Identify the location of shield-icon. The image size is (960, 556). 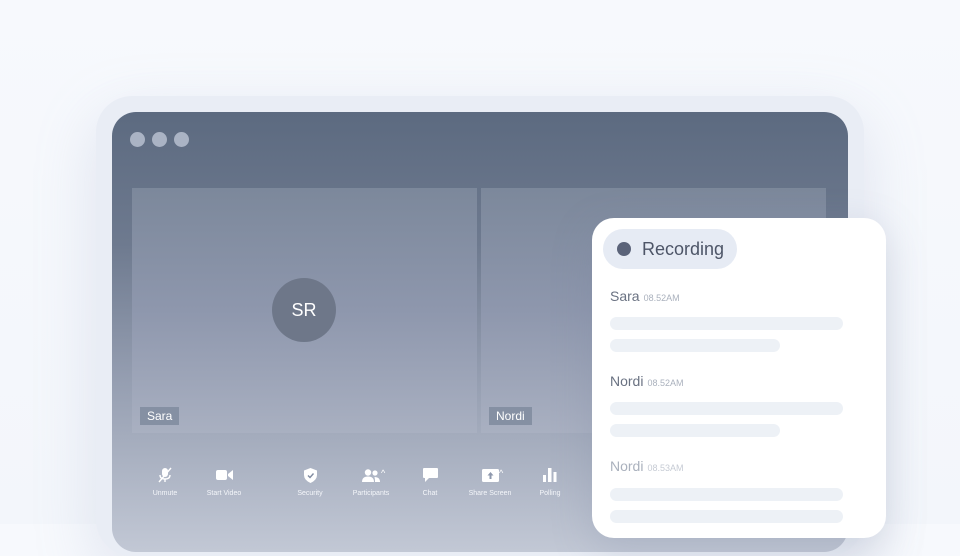
(310, 475).